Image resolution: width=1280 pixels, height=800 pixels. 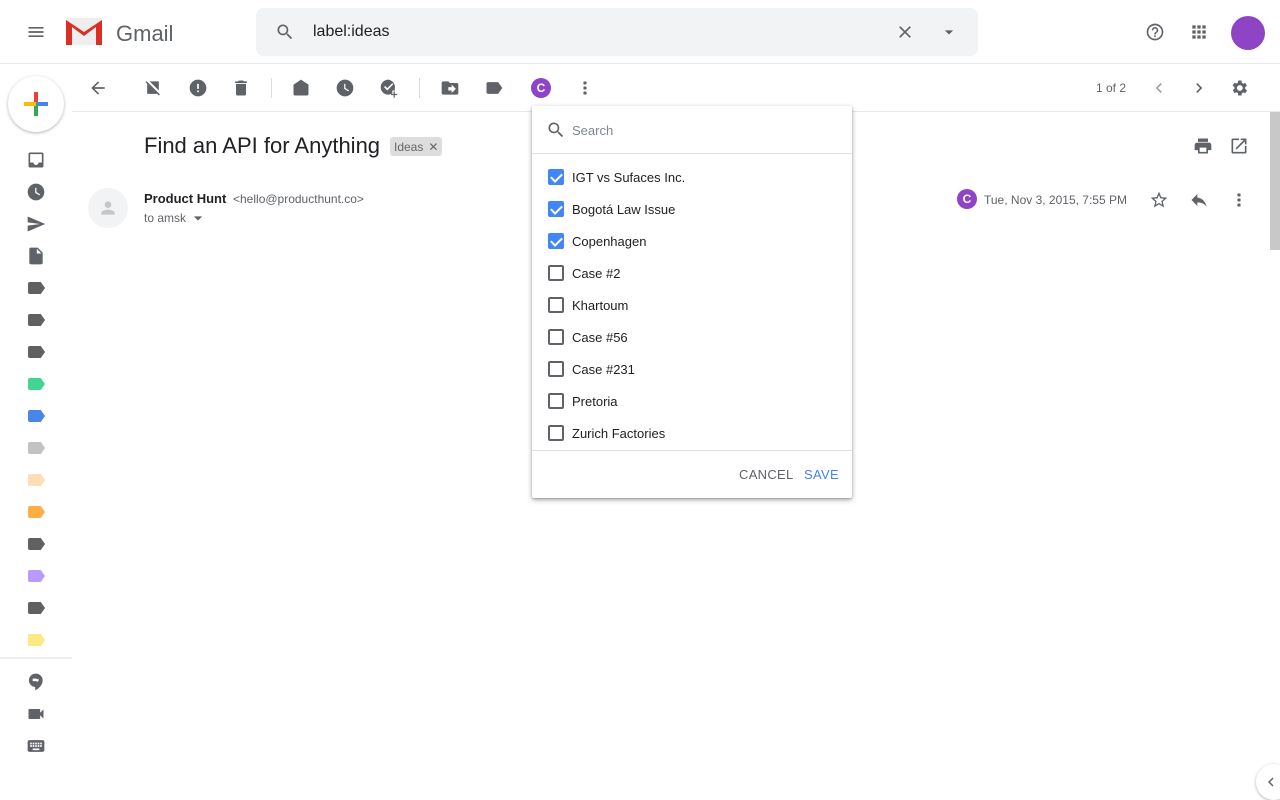 What do you see at coordinates (36, 658) in the screenshot?
I see `sidebar-divider` at bounding box center [36, 658].